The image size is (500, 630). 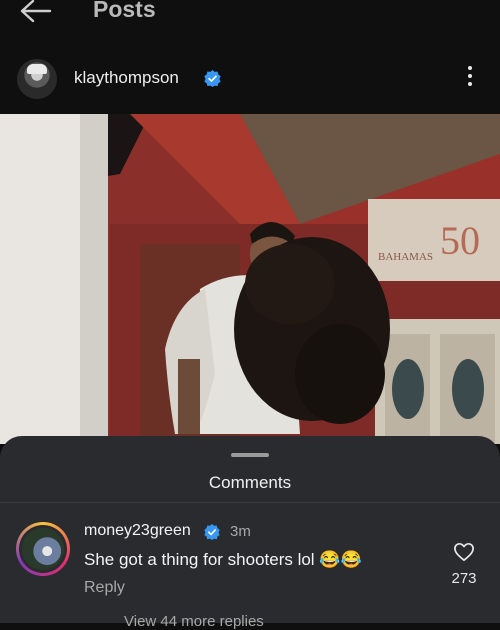 I want to click on comment-timestamp: 3m, so click(x=240, y=531).